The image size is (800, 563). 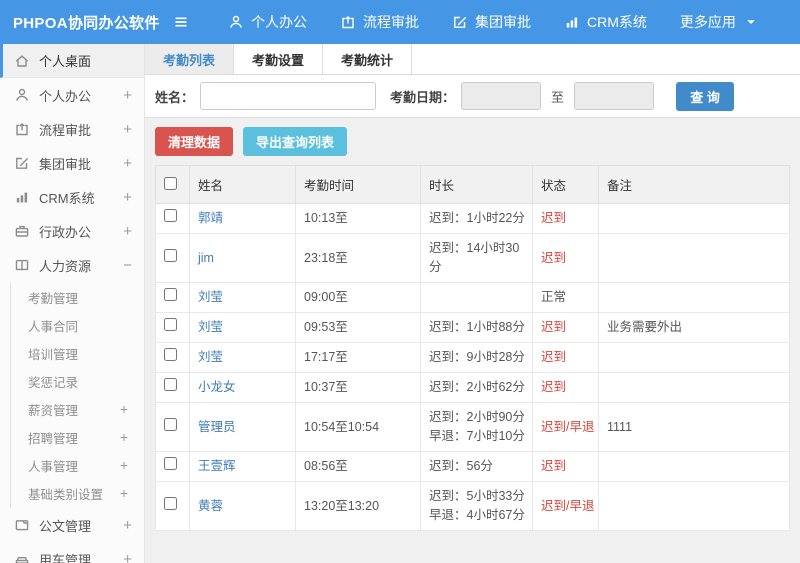 What do you see at coordinates (565, 297) in the screenshot?
I see `status-cell: 正常` at bounding box center [565, 297].